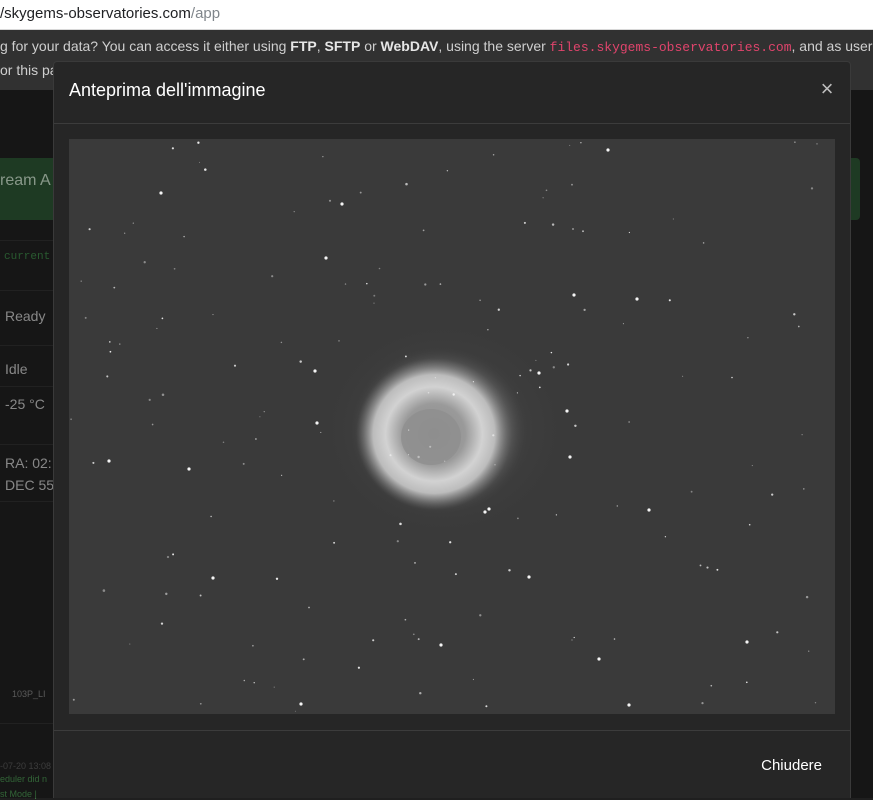 The height and width of the screenshot is (800, 873). Describe the element at coordinates (167, 90) in the screenshot. I see `modal-title: Anteprima dell'immagine` at that location.